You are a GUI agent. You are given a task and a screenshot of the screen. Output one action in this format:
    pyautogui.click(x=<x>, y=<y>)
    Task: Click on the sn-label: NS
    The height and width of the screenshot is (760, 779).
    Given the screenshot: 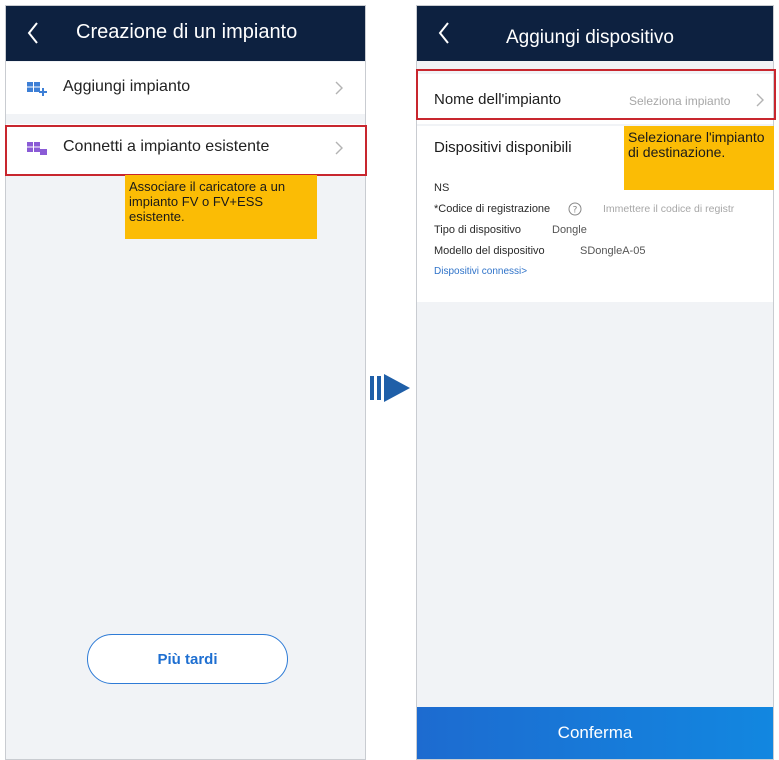 What is the action you would take?
    pyautogui.click(x=442, y=188)
    